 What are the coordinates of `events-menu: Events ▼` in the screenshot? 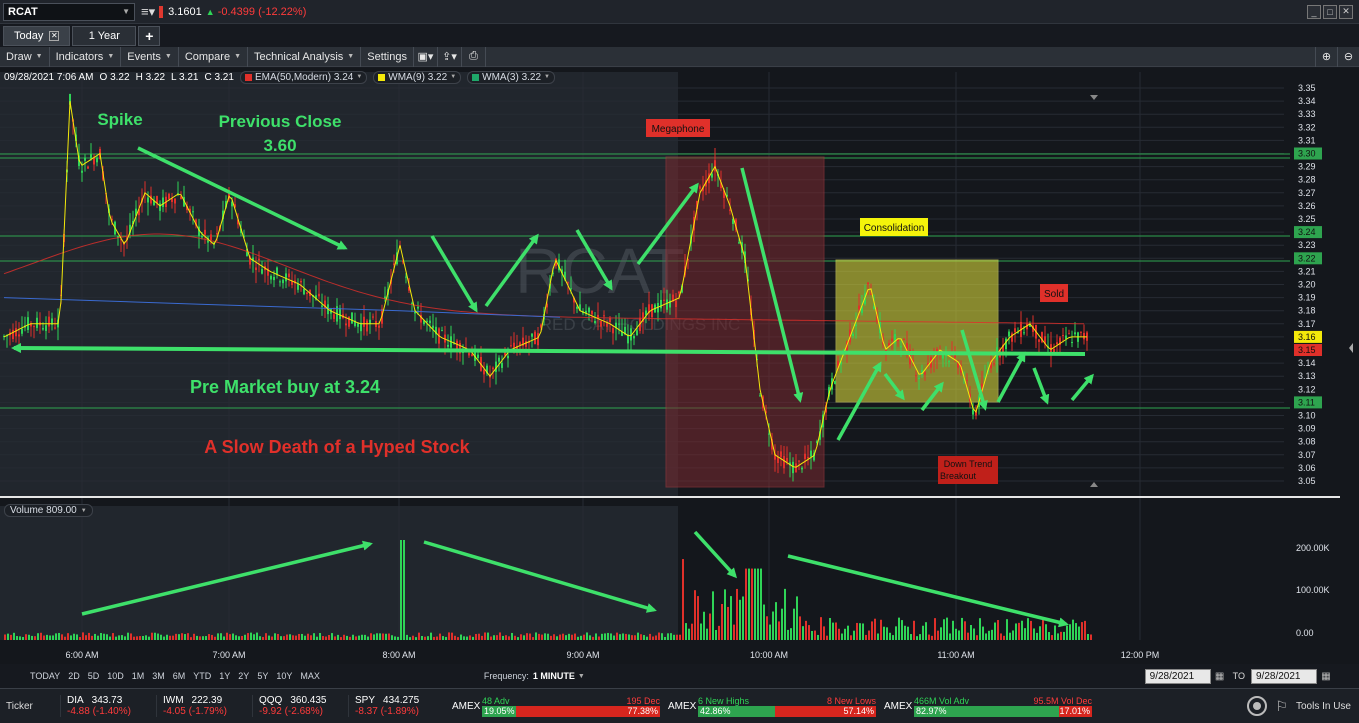 It's located at (150, 56).